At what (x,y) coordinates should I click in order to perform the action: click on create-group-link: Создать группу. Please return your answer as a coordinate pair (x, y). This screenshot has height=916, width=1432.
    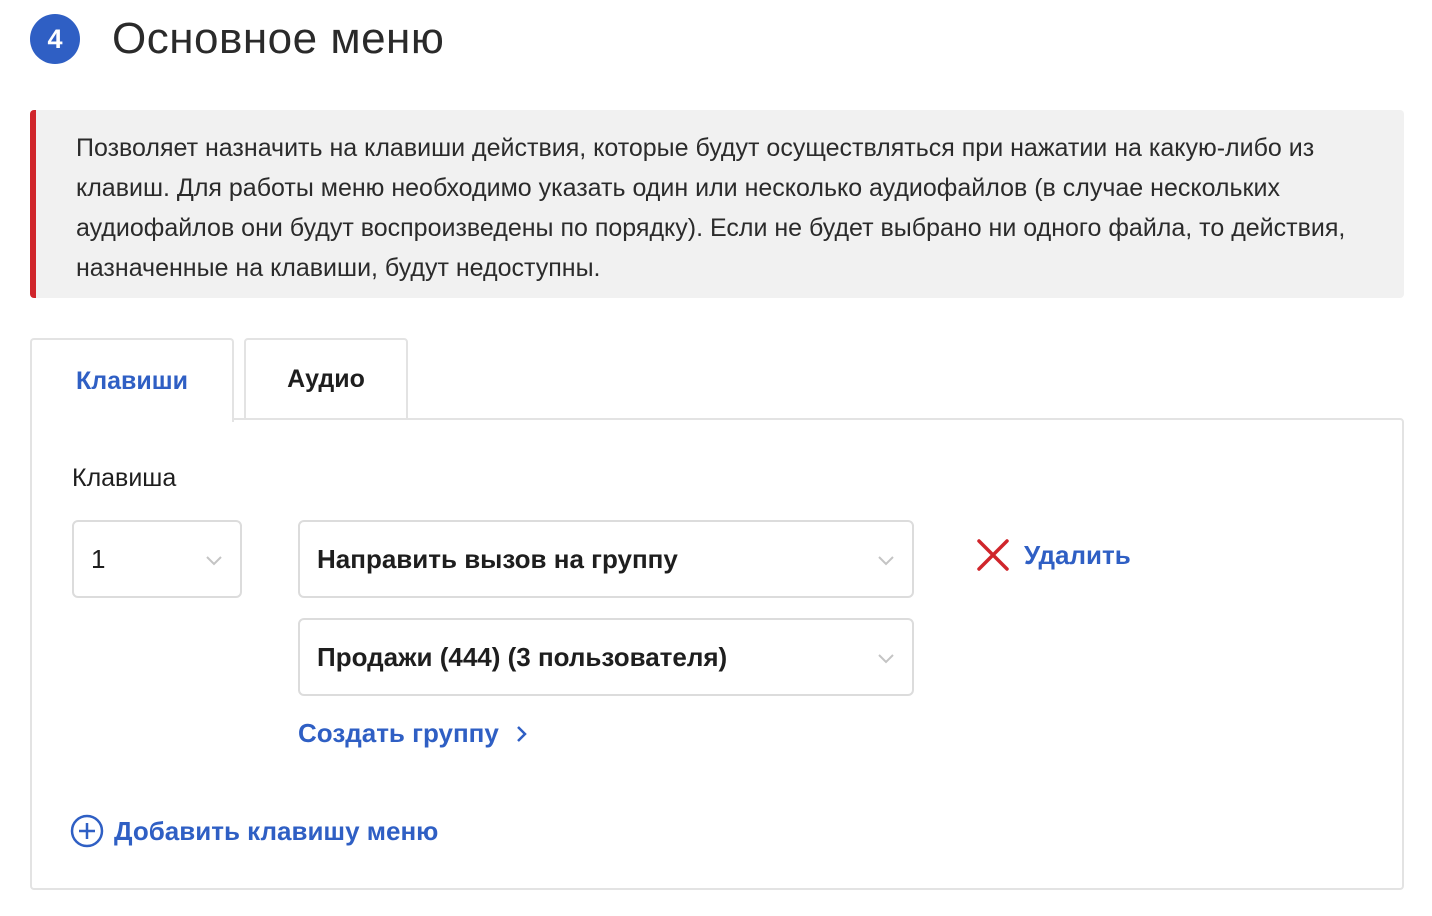
    Looking at the image, I should click on (413, 733).